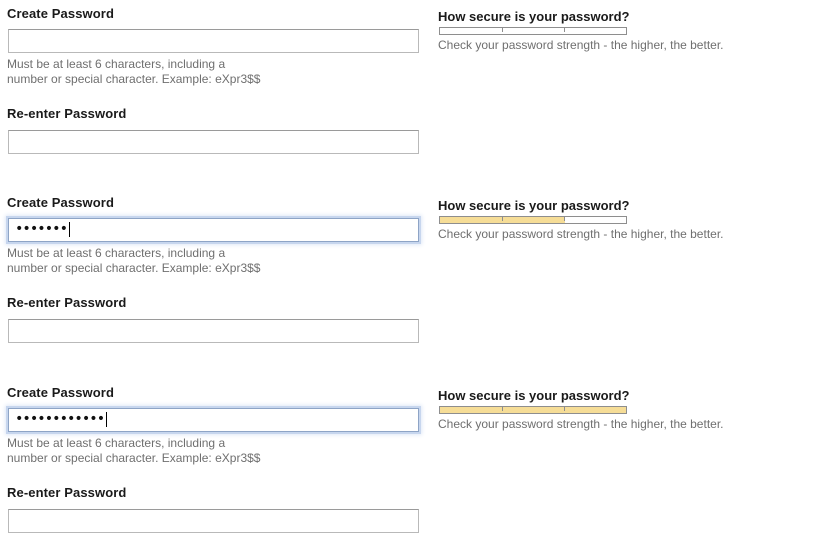 The height and width of the screenshot is (556, 816). I want to click on password-dots: •••••••, so click(41, 229).